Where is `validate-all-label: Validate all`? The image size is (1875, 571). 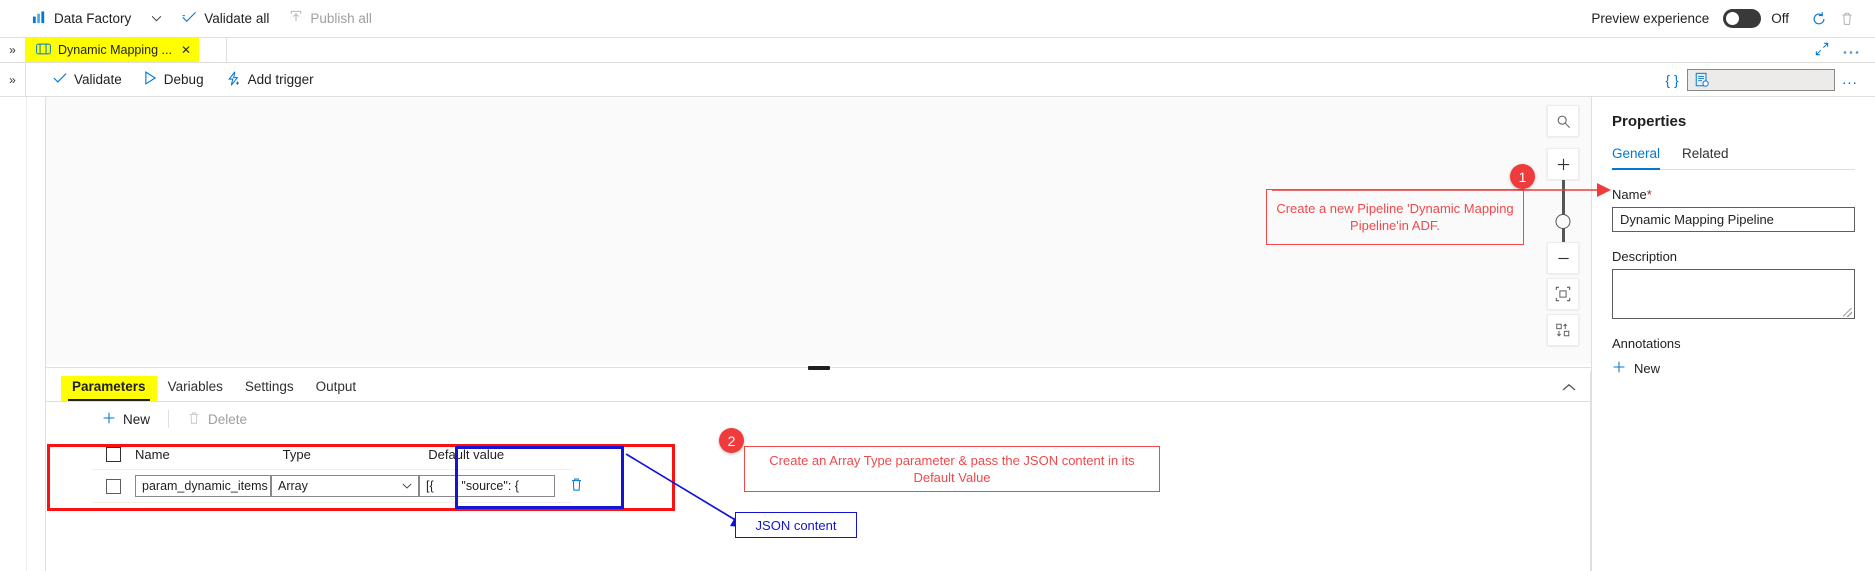
validate-all-label: Validate all is located at coordinates (237, 18).